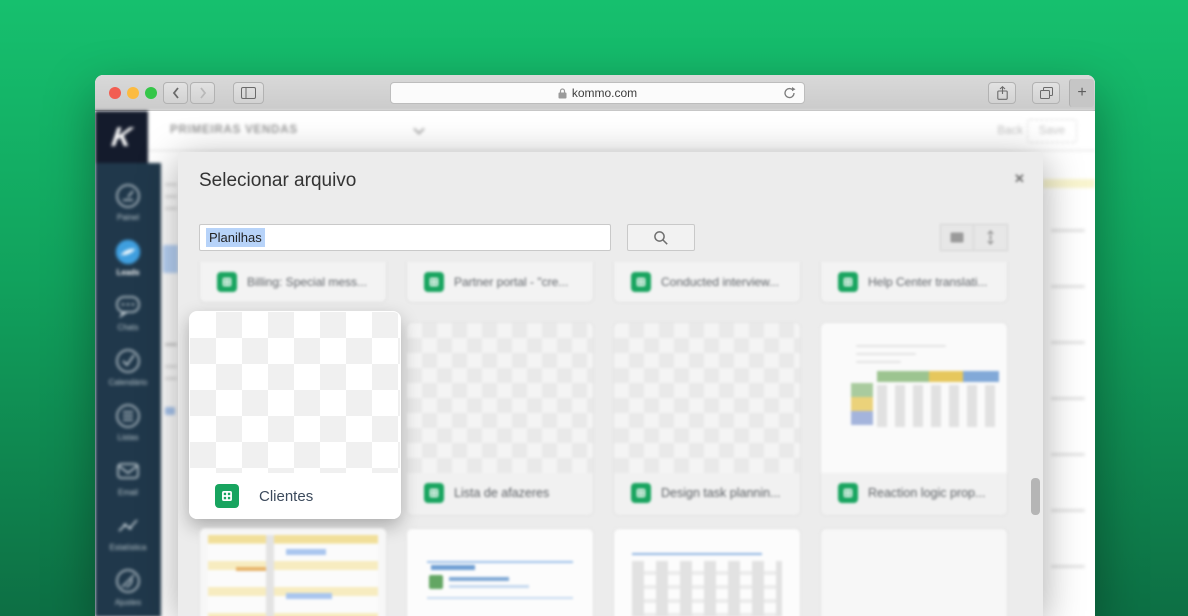 The height and width of the screenshot is (616, 1188). Describe the element at coordinates (1069, 183) in the screenshot. I see `highlight-row-fragment` at that location.